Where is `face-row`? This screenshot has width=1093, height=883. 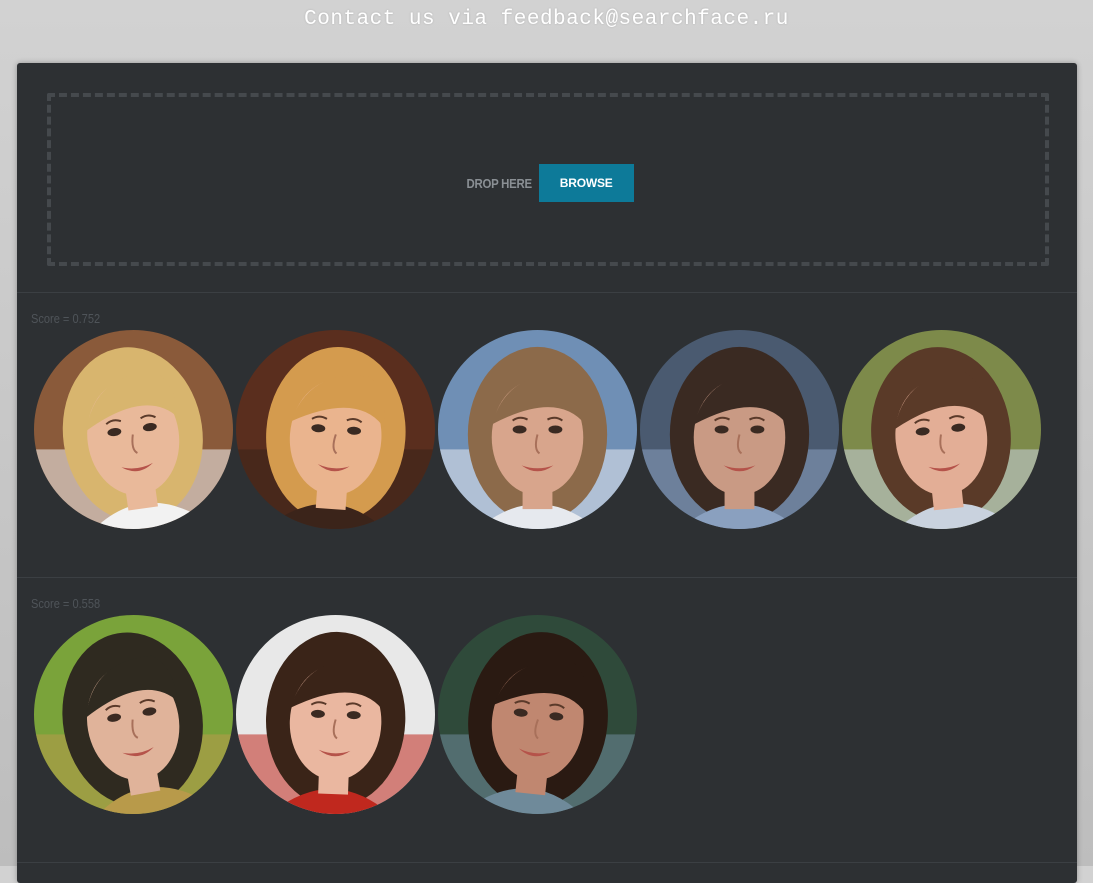 face-row is located at coordinates (335, 714).